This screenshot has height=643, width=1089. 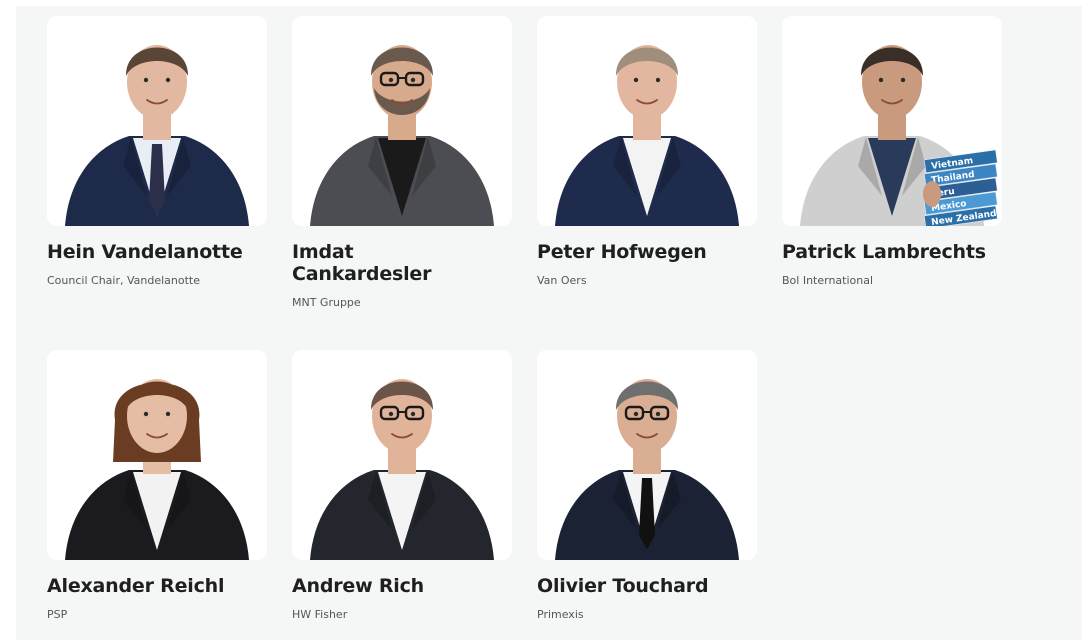 What do you see at coordinates (326, 302) in the screenshot?
I see `member-org: MNT Gruppe` at bounding box center [326, 302].